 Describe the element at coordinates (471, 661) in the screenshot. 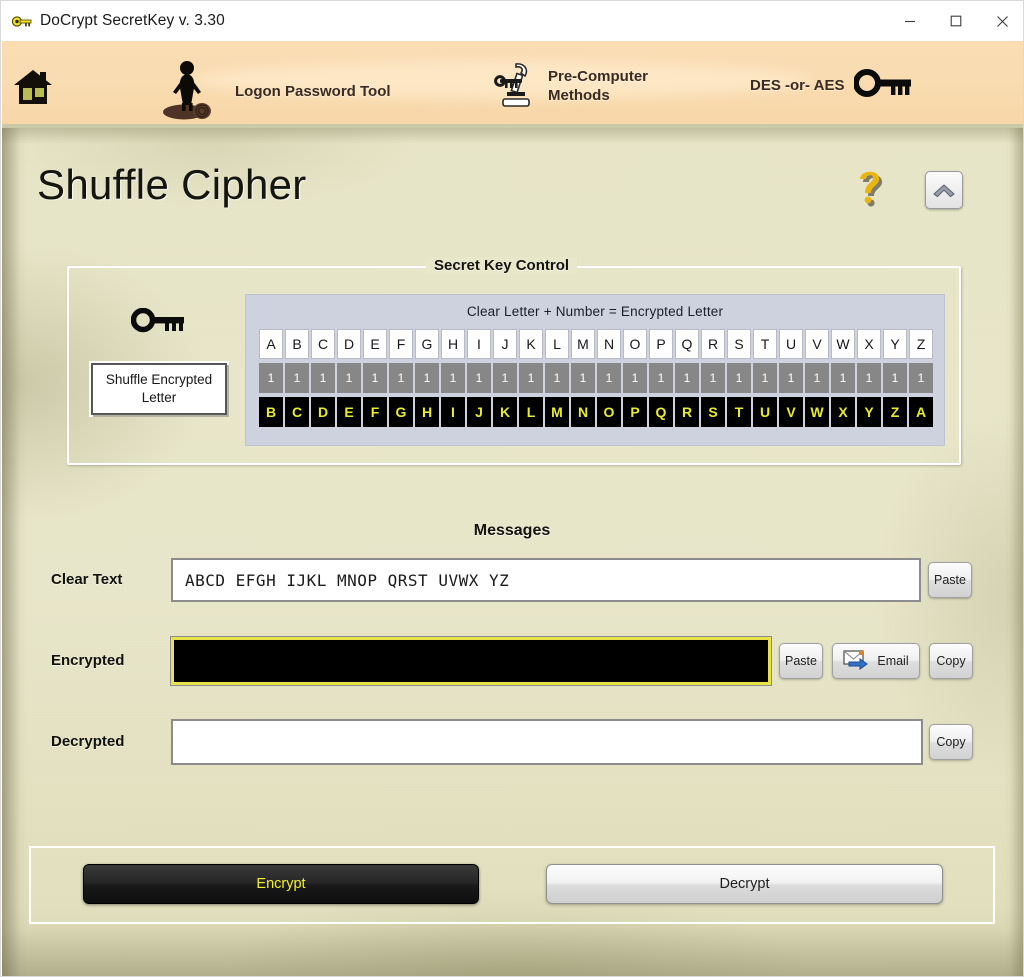

I see `encrypted-input` at that location.